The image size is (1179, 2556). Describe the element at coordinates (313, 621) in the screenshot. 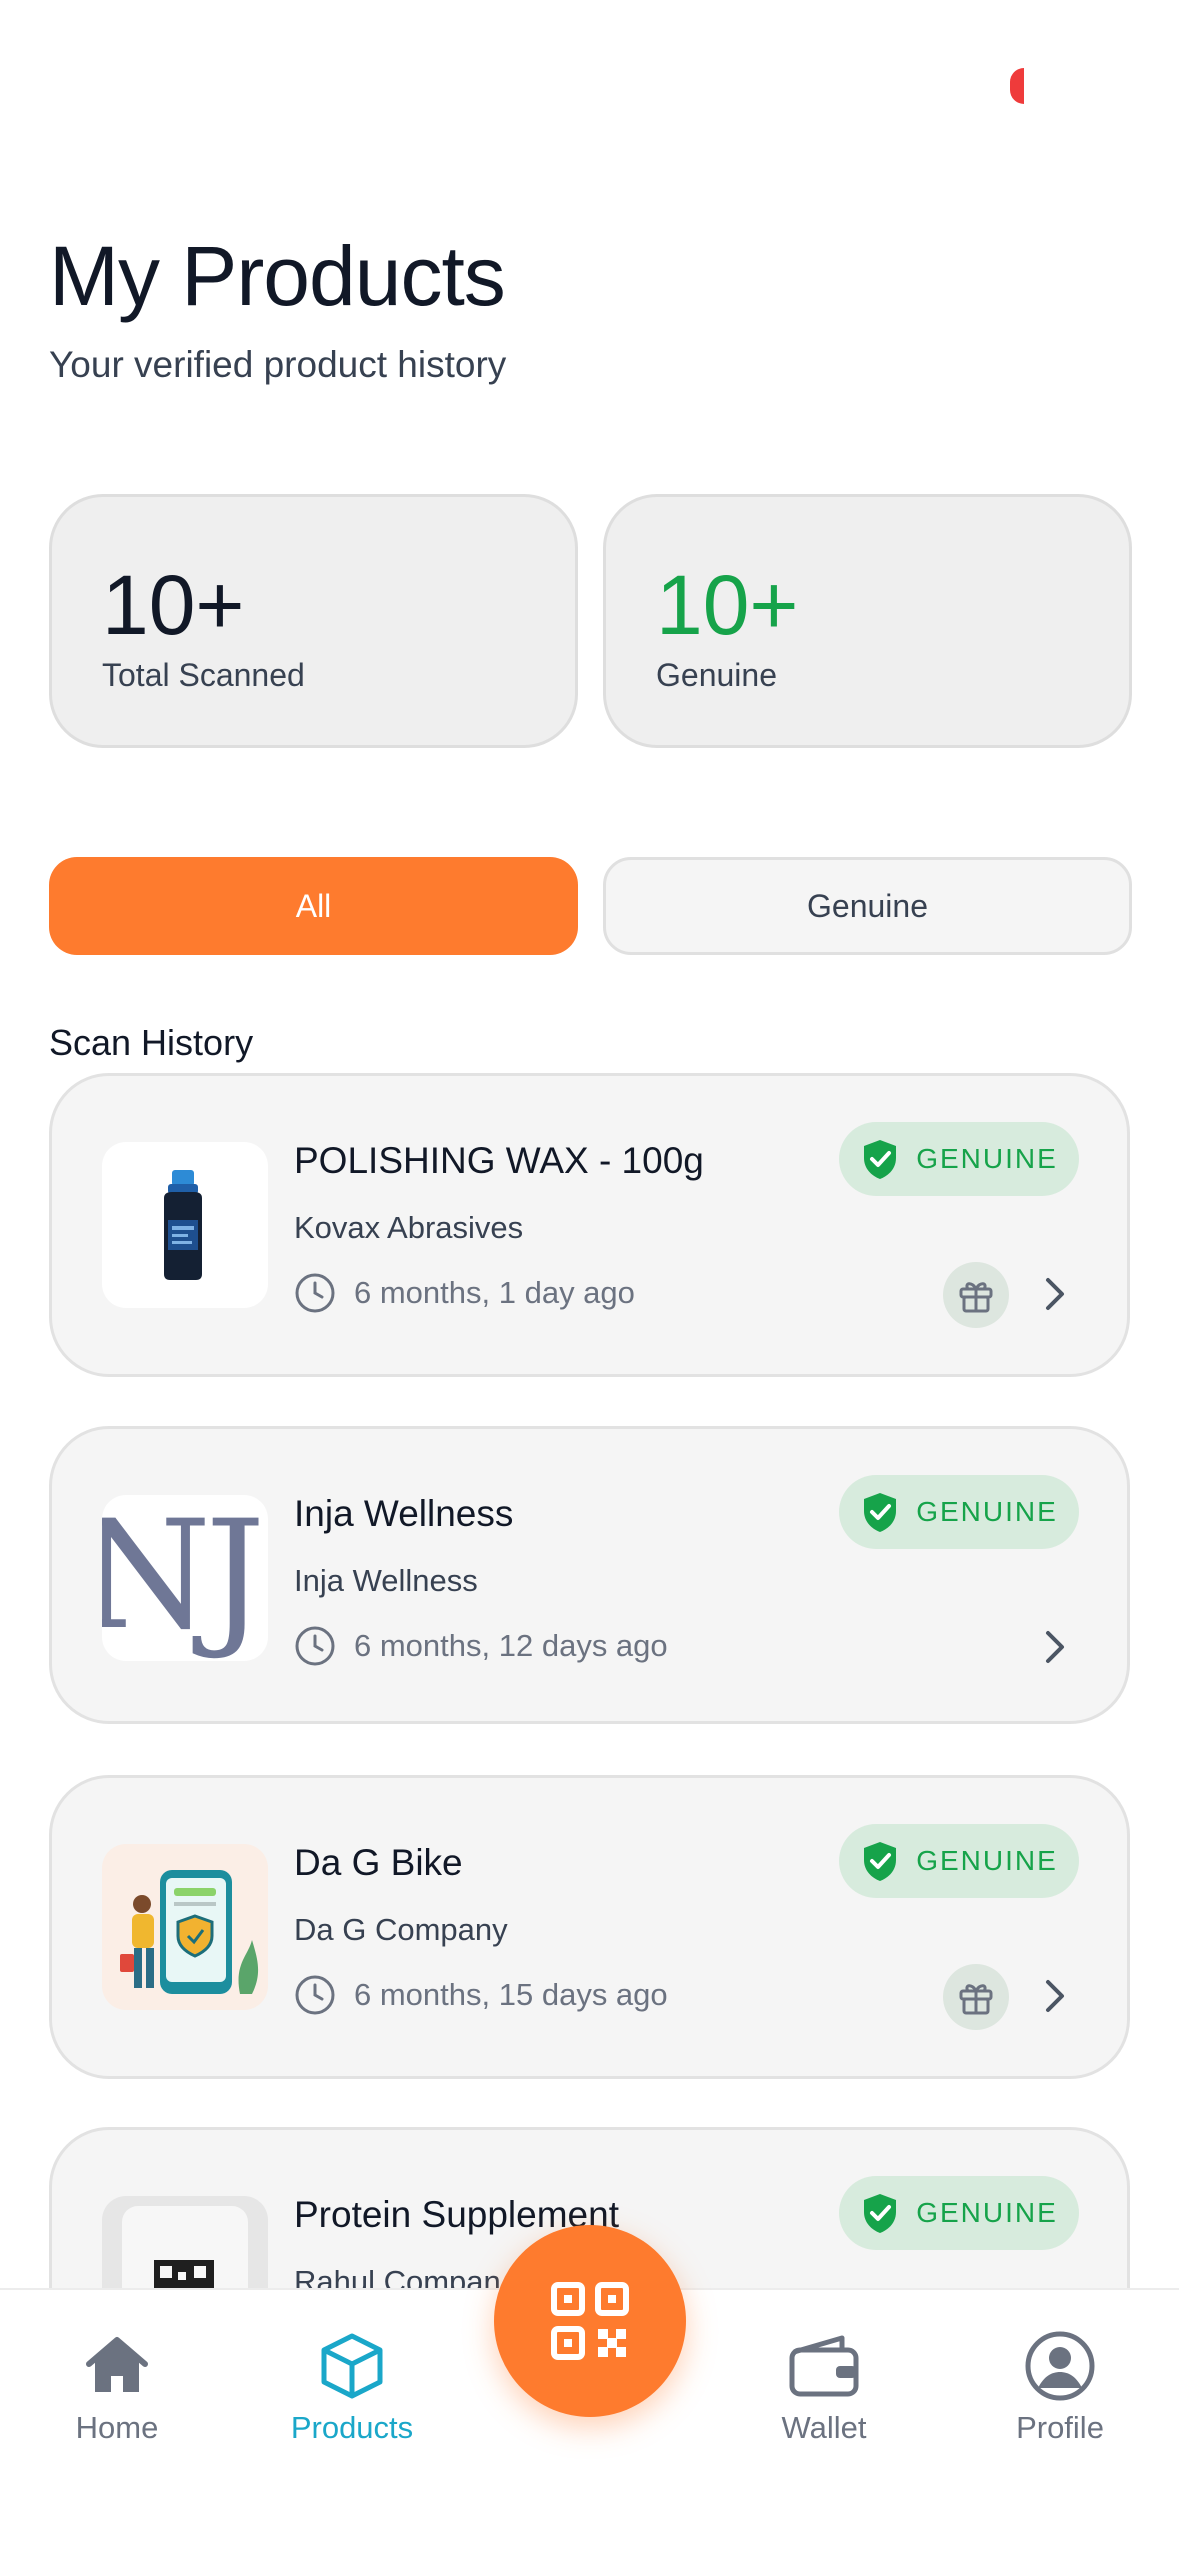

I see `stat-card-total-scanned: 10+ Total Scanned` at that location.